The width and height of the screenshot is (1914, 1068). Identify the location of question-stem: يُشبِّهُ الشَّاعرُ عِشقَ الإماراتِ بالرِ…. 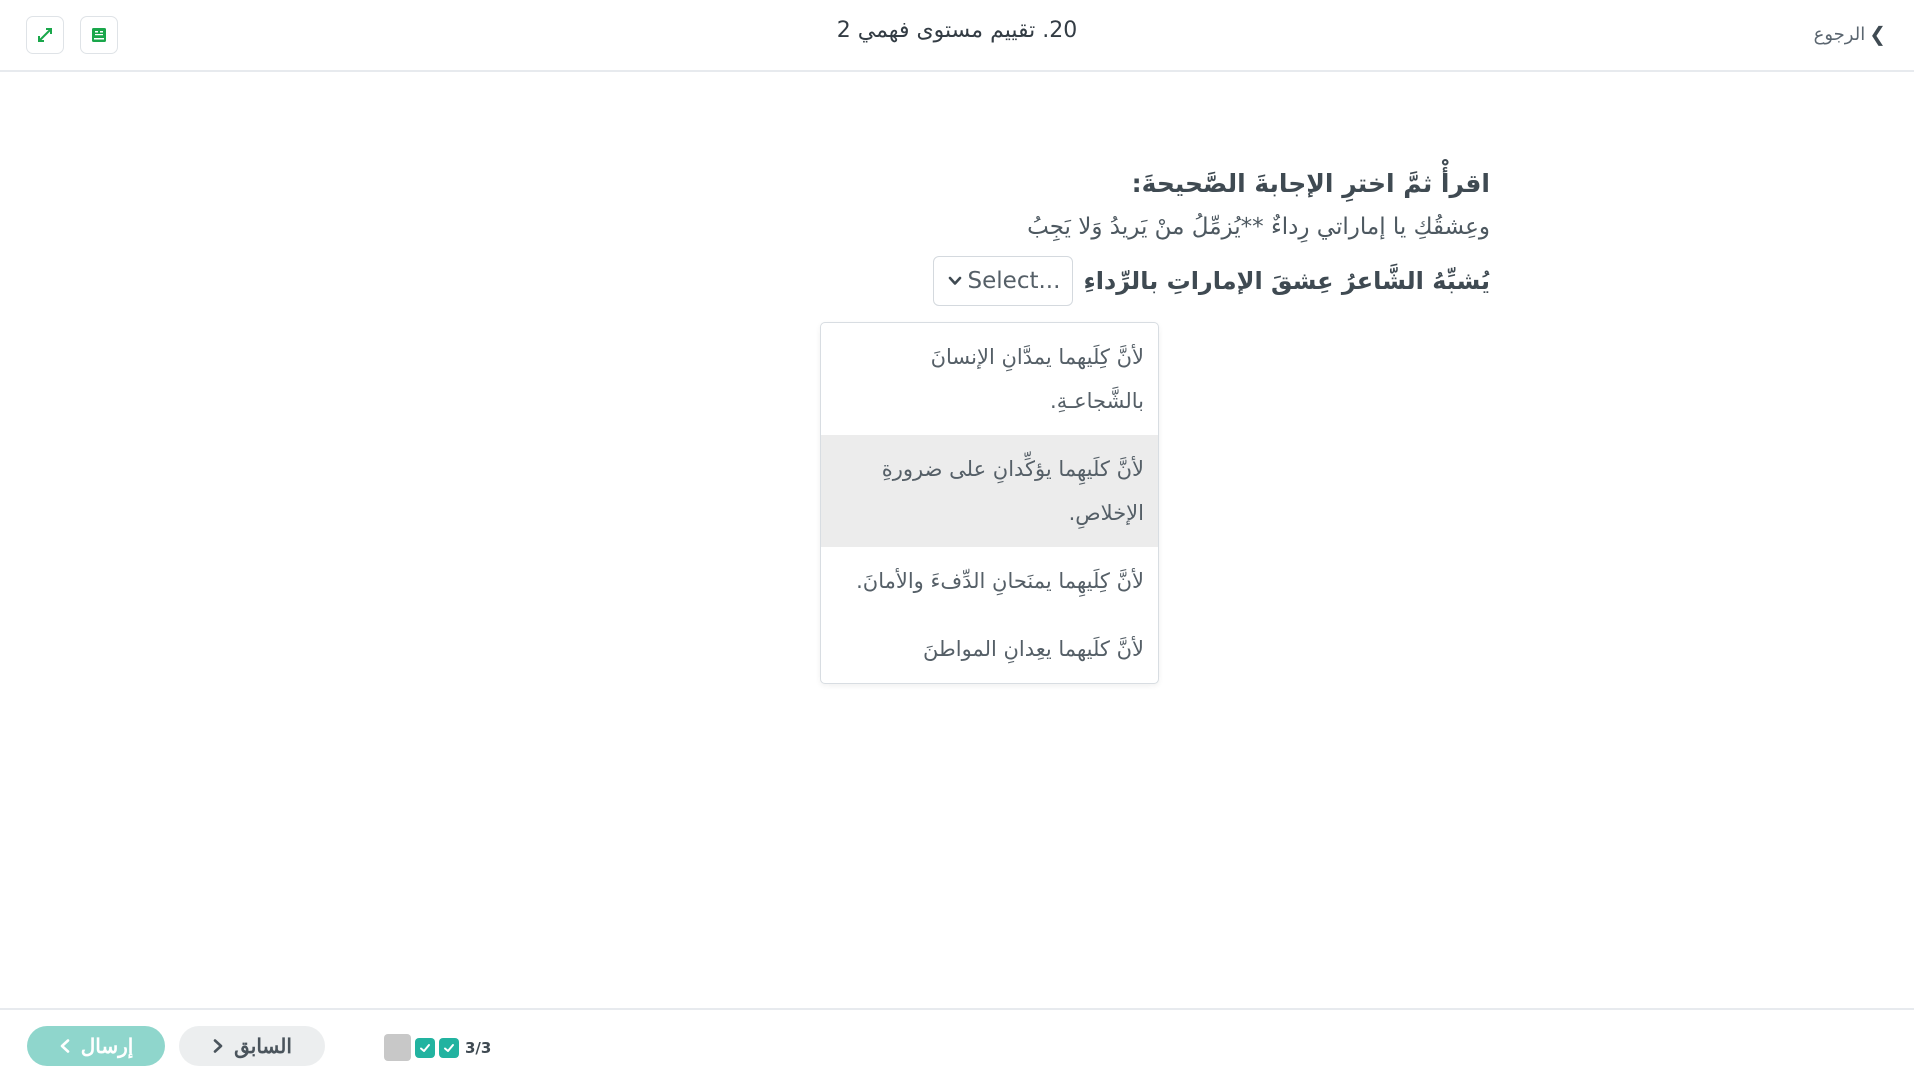
(1286, 281).